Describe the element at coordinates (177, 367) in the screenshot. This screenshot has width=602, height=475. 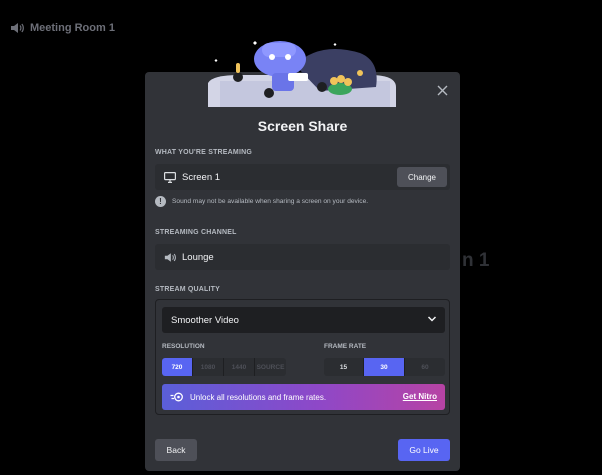
I see `resolution-option: 720` at that location.